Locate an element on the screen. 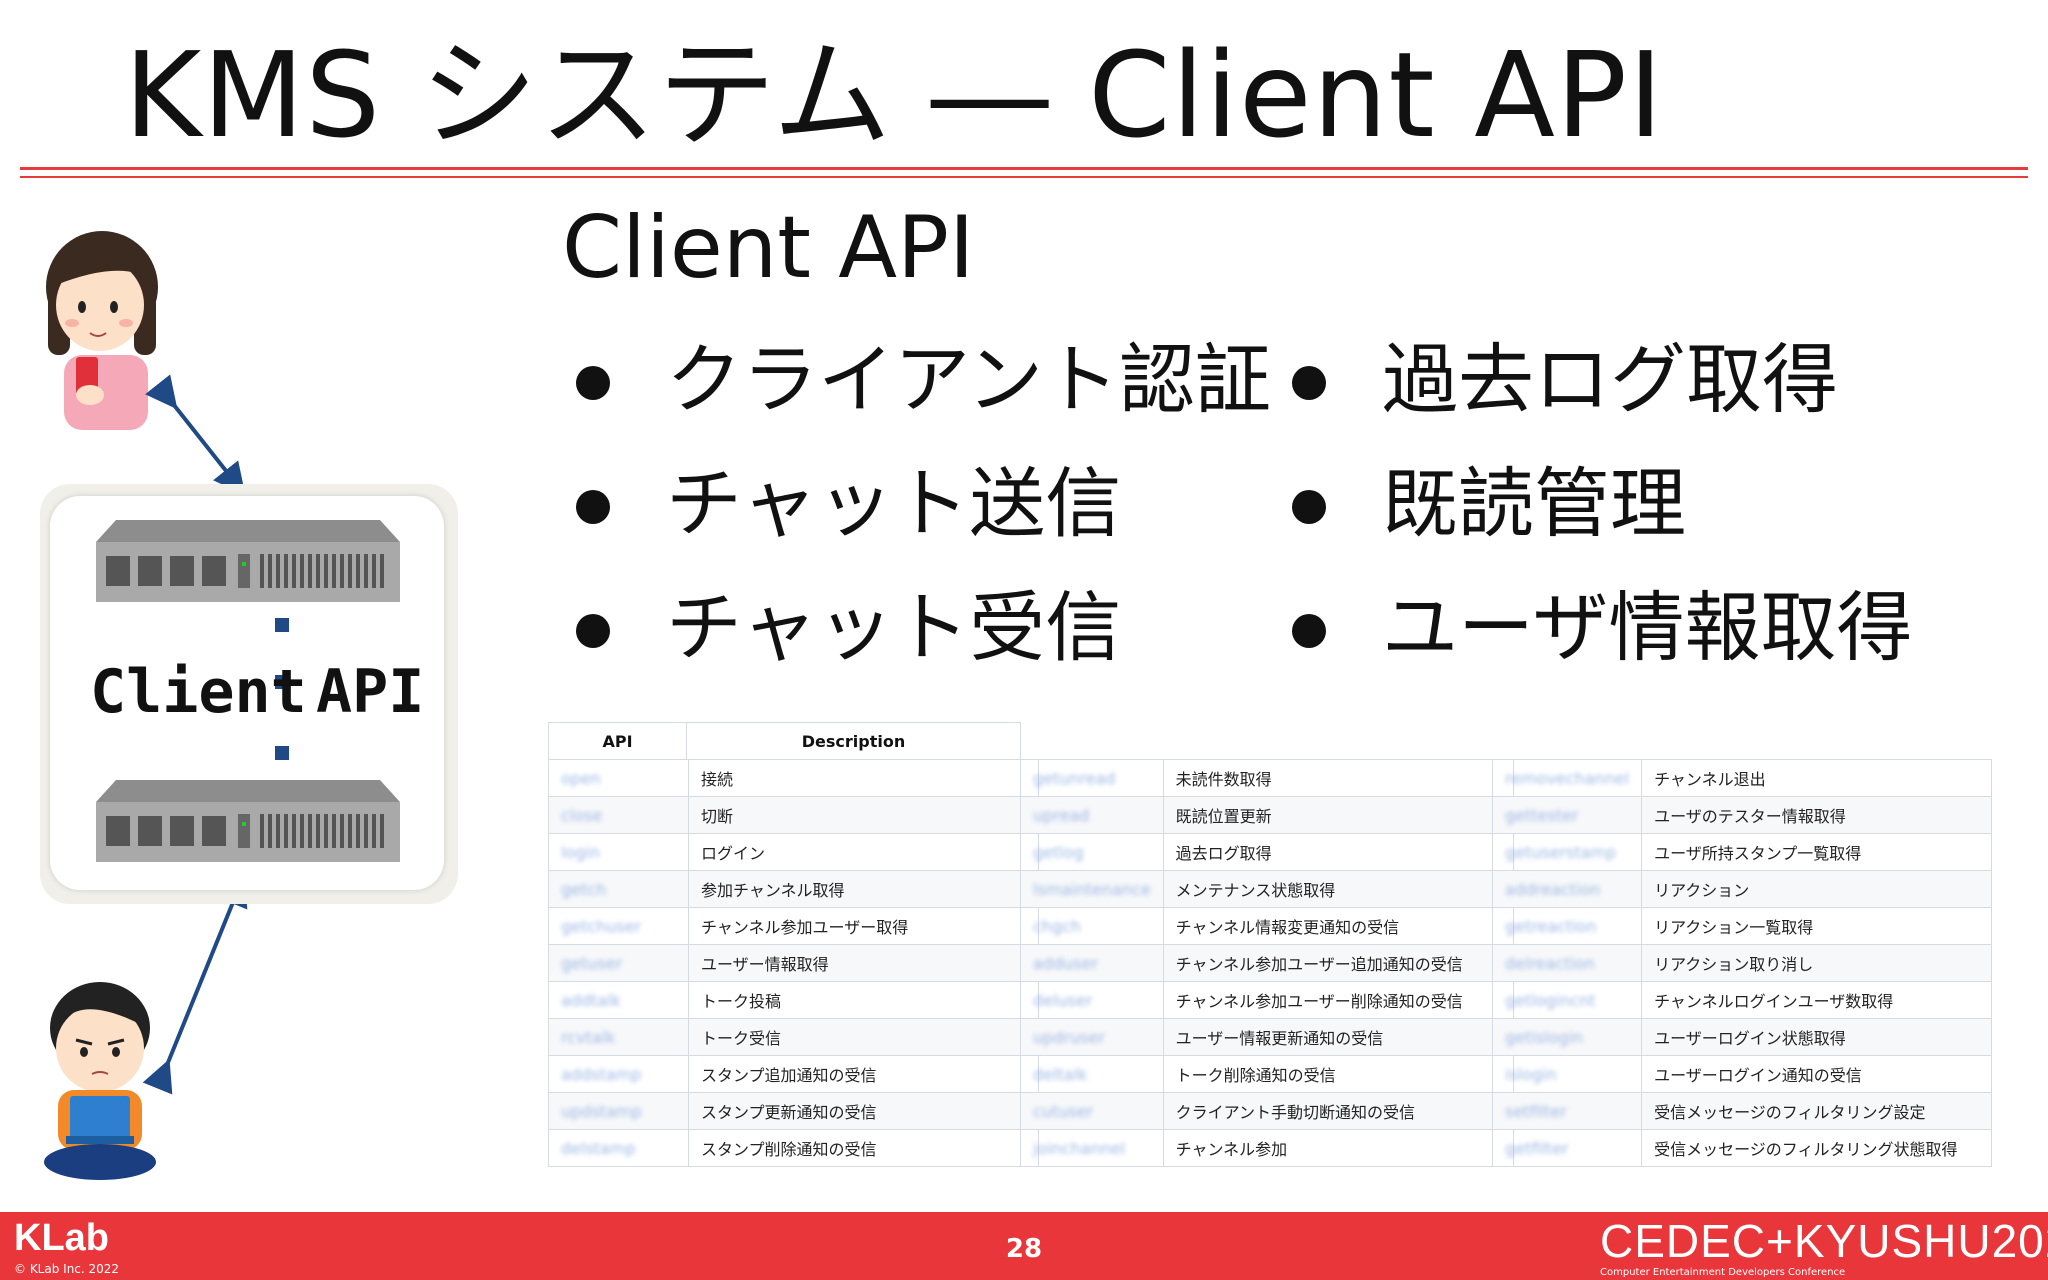  api-name: getunread is located at coordinates (1074, 778).